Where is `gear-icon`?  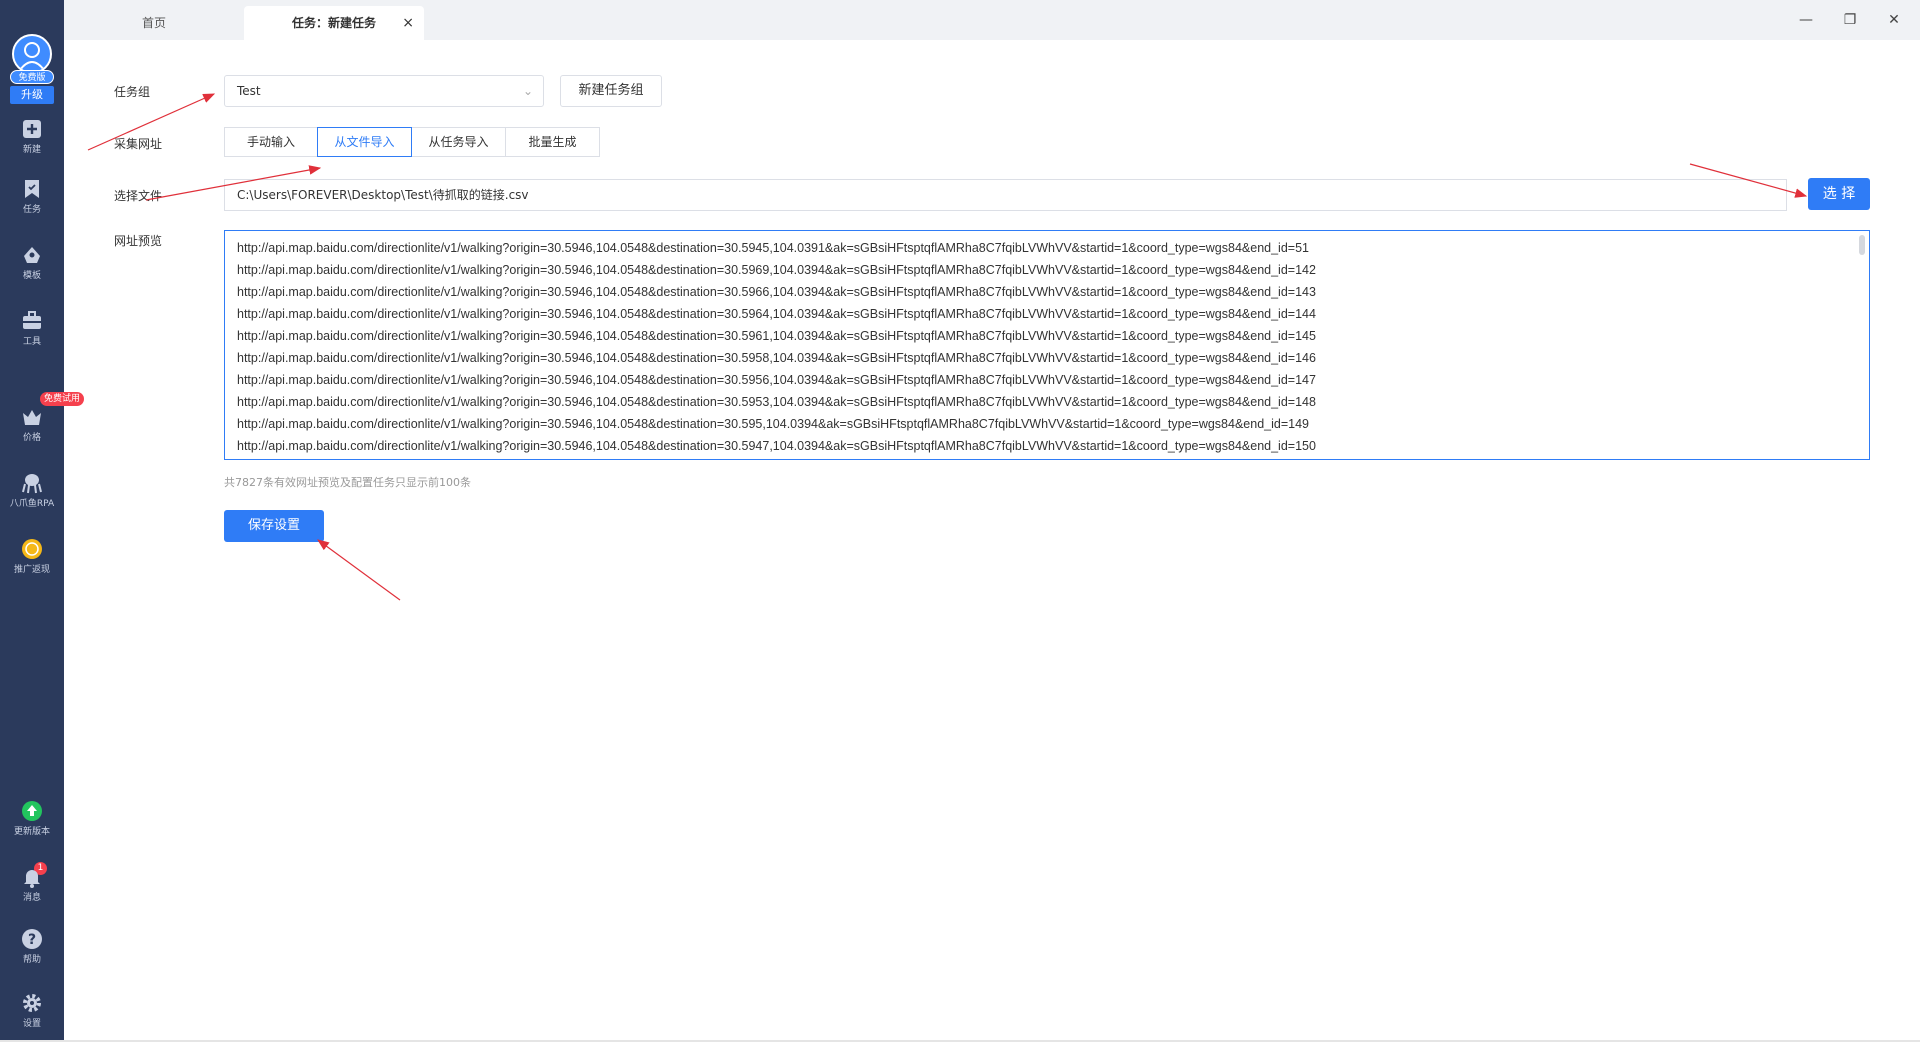
gear-icon is located at coordinates (32, 1003).